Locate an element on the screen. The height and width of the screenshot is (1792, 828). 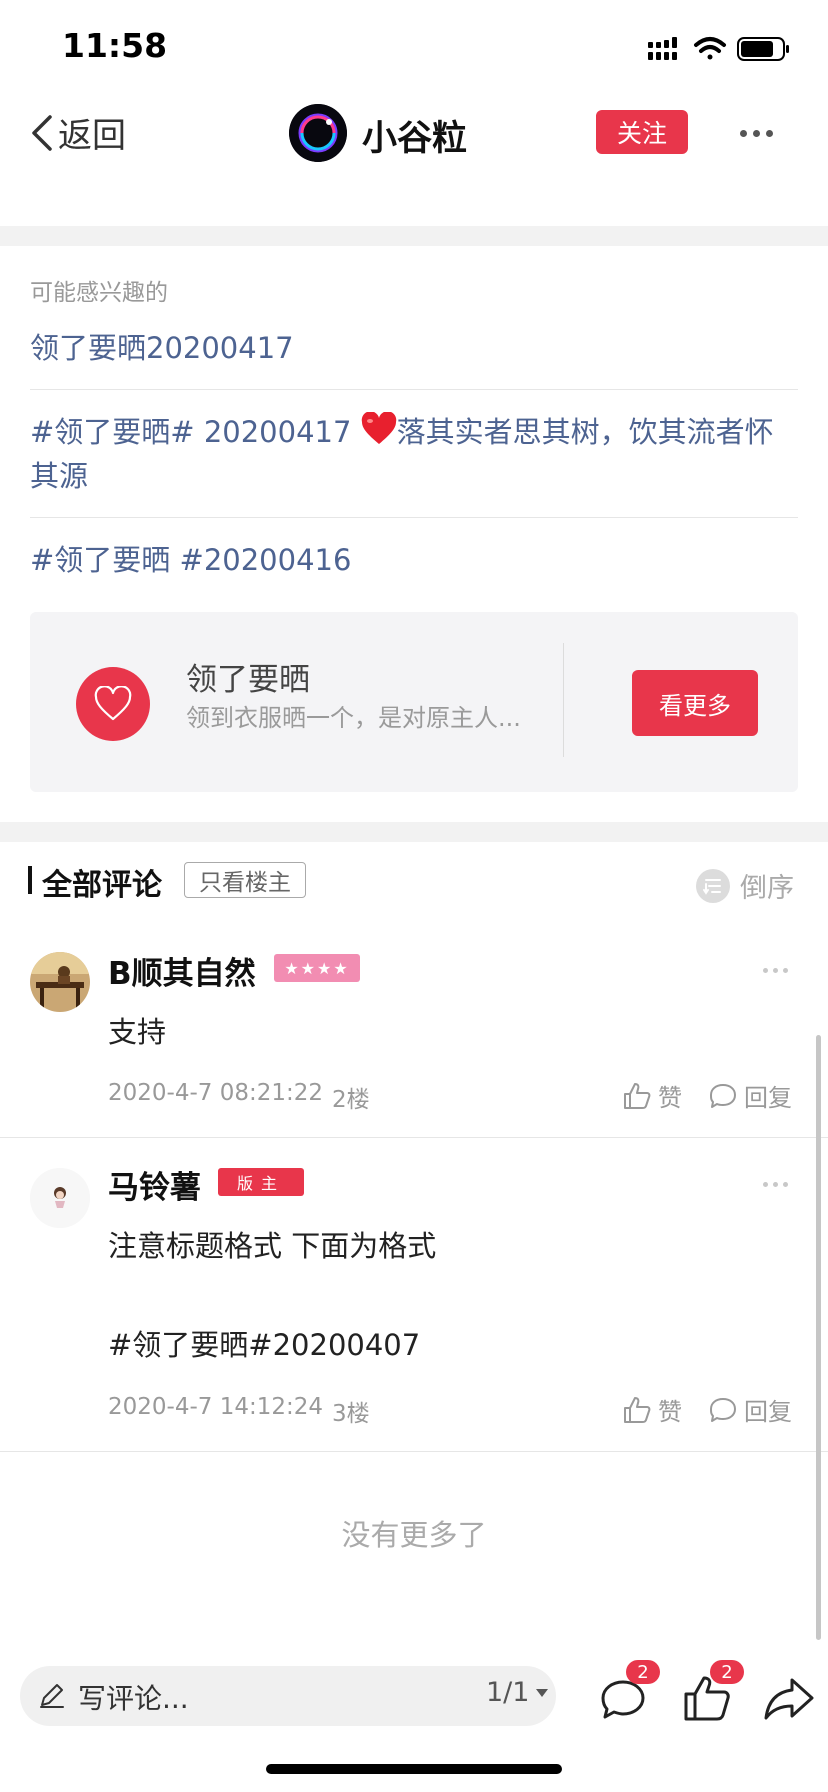
page-indicator: 1/1 is located at coordinates (508, 1692).